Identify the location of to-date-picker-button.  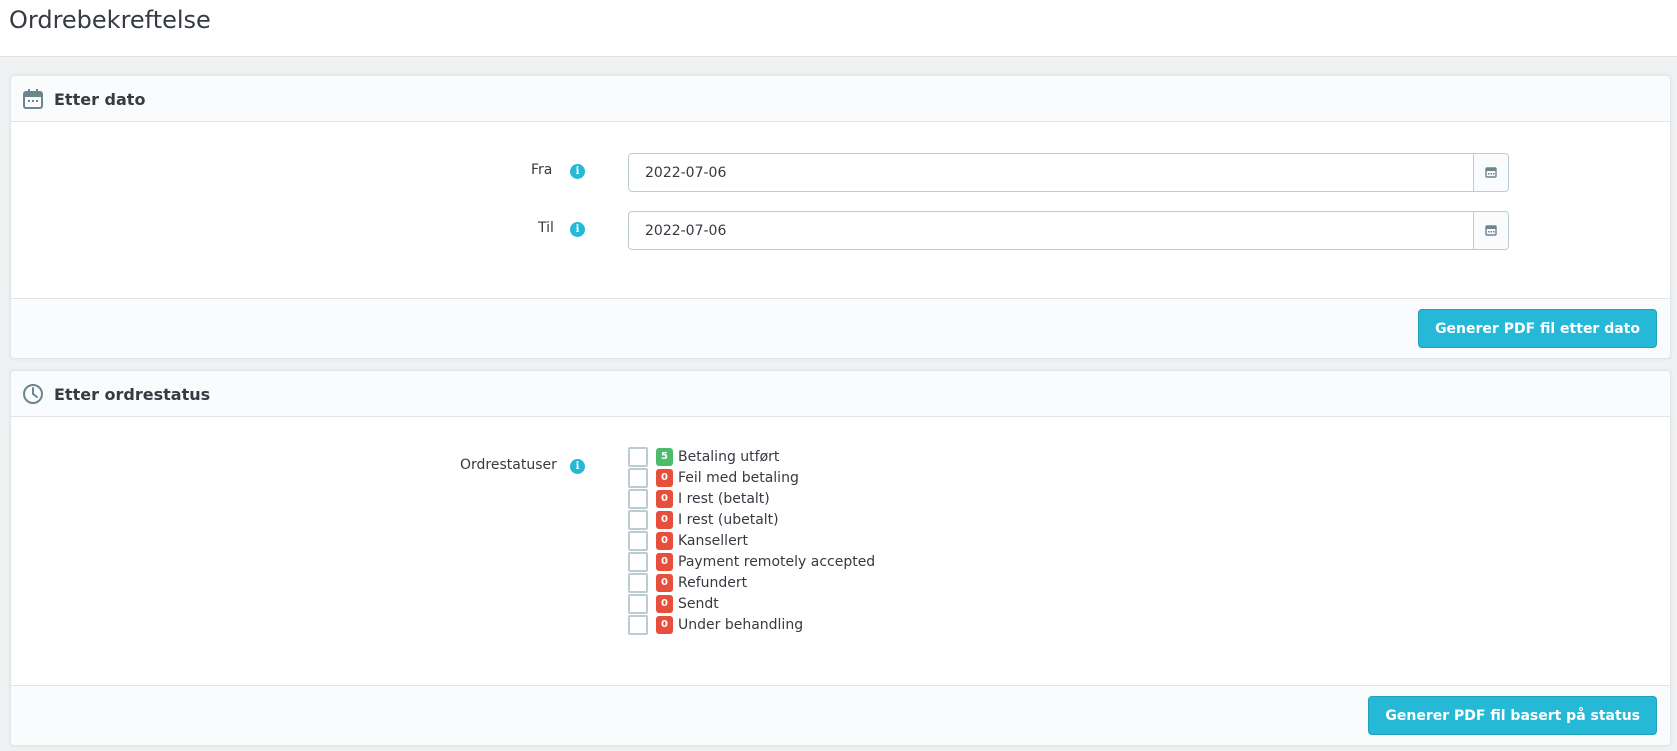
(1490, 230).